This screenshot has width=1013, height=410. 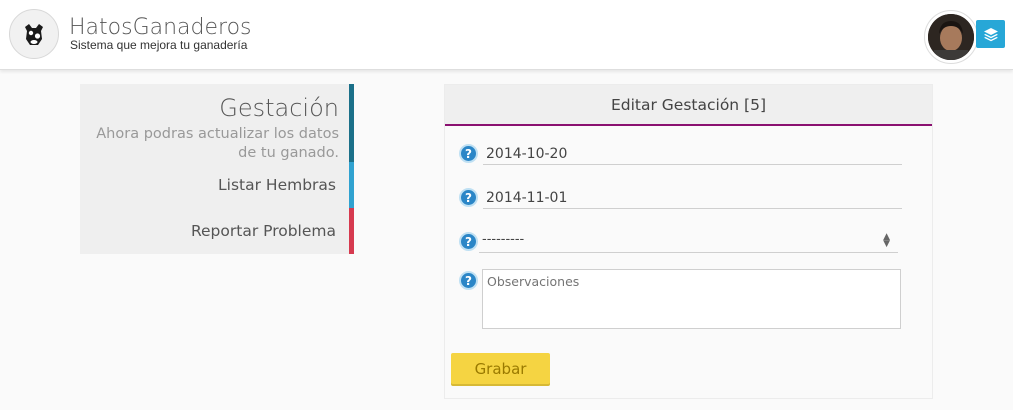 What do you see at coordinates (160, 27) in the screenshot?
I see `app-title: HatosGanaderos` at bounding box center [160, 27].